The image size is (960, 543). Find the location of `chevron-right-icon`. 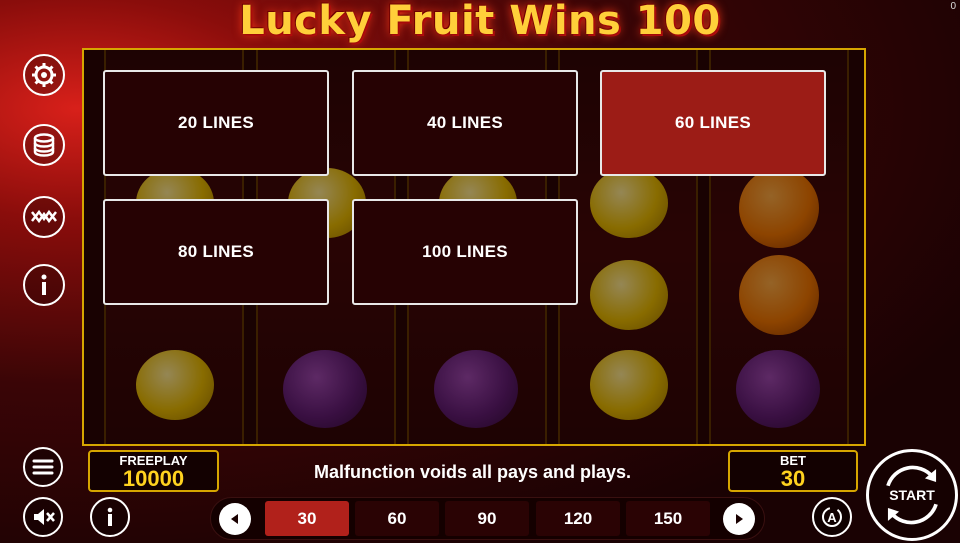

chevron-right-icon is located at coordinates (739, 519).